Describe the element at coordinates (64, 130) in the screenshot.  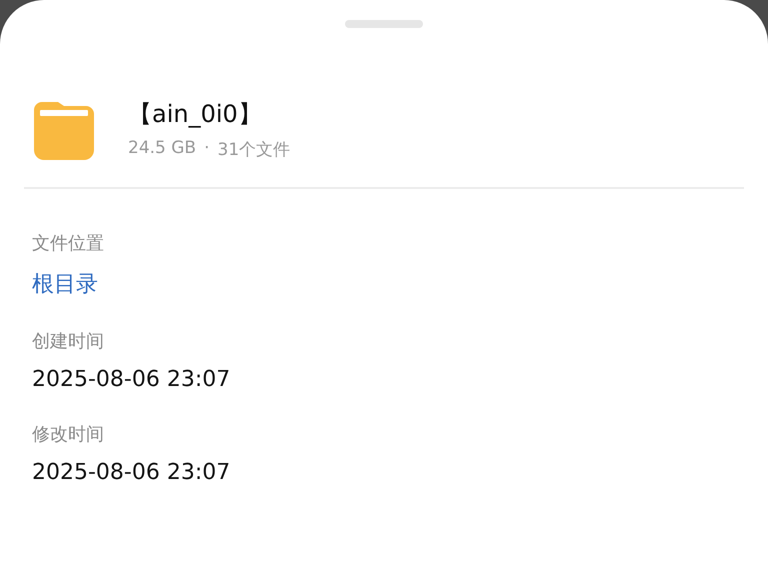
I see `folder-icon` at that location.